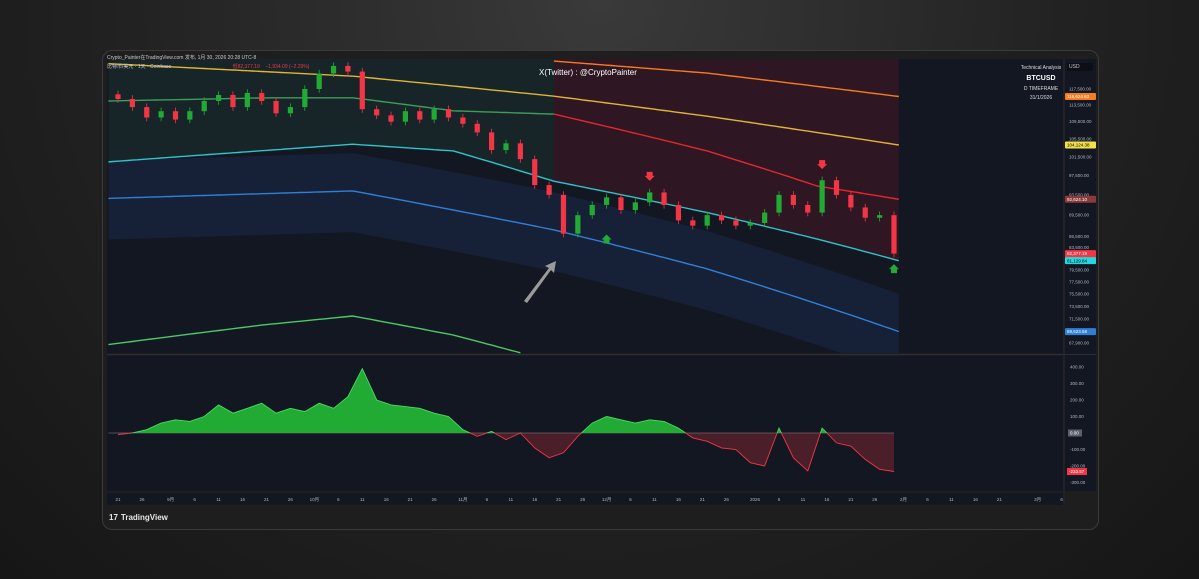  Describe the element at coordinates (1078, 145) in the screenshot. I see `price-badge-label: 104,124.38` at that location.